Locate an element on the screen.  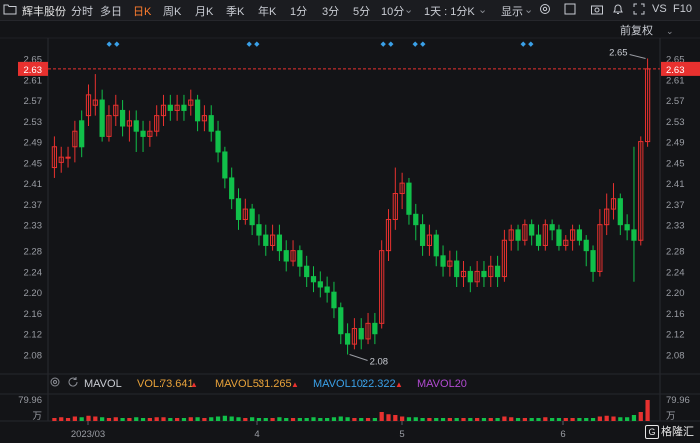
y-tick-label-left: 2.61 is located at coordinates (33, 80).